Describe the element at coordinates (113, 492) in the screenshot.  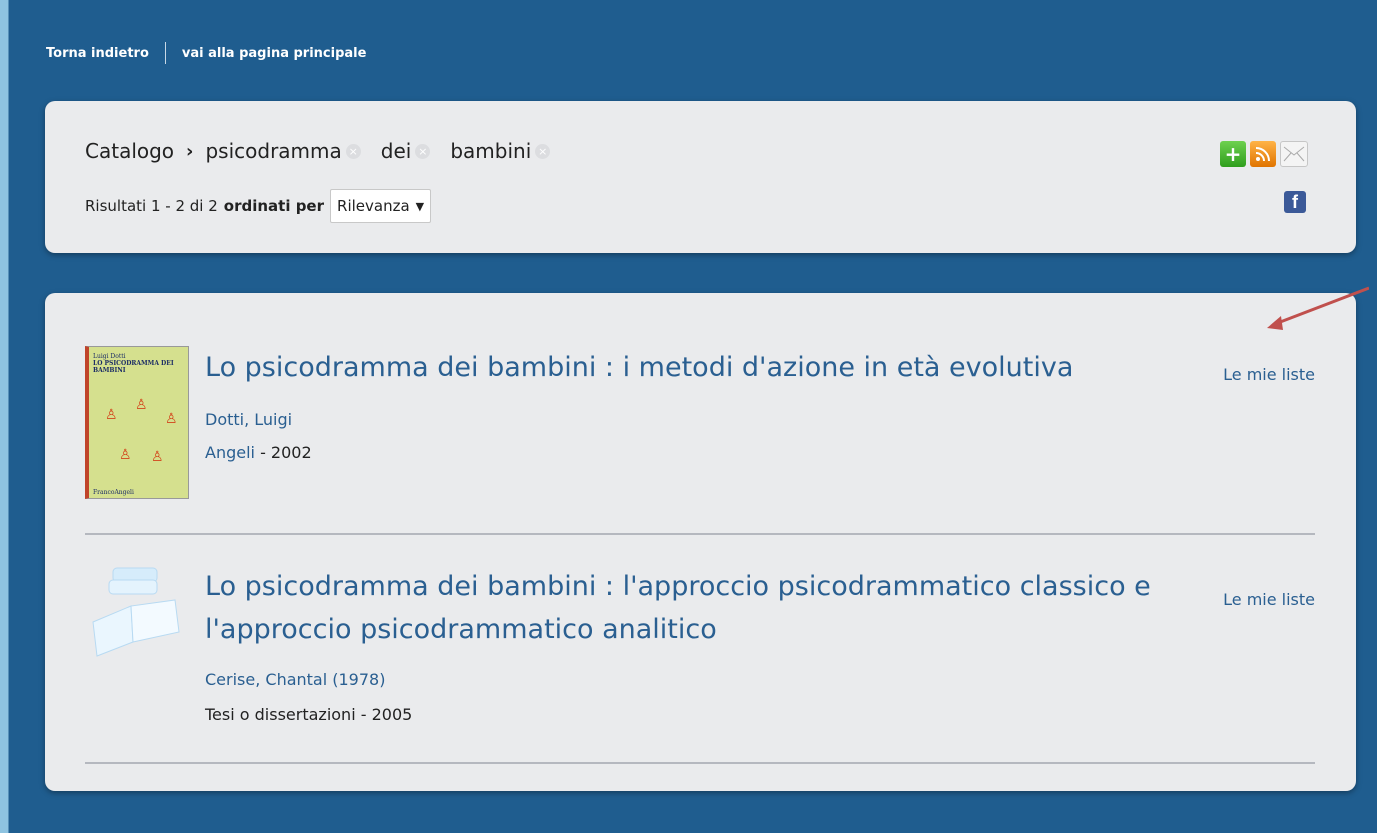
I see `cover-publisher: FrancoAngeli` at that location.